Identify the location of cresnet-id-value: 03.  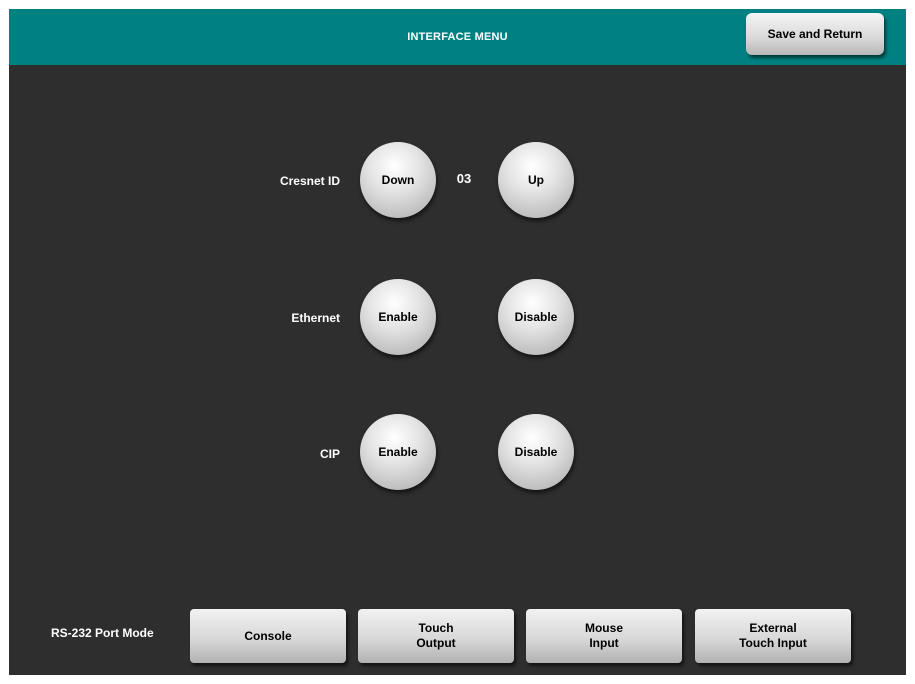
(464, 178).